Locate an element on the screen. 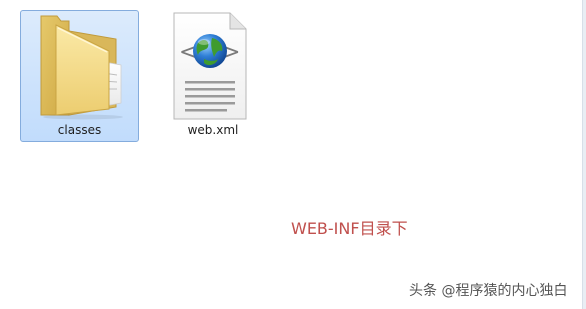 The height and width of the screenshot is (309, 586). xml-file-icon: < > is located at coordinates (210, 66).